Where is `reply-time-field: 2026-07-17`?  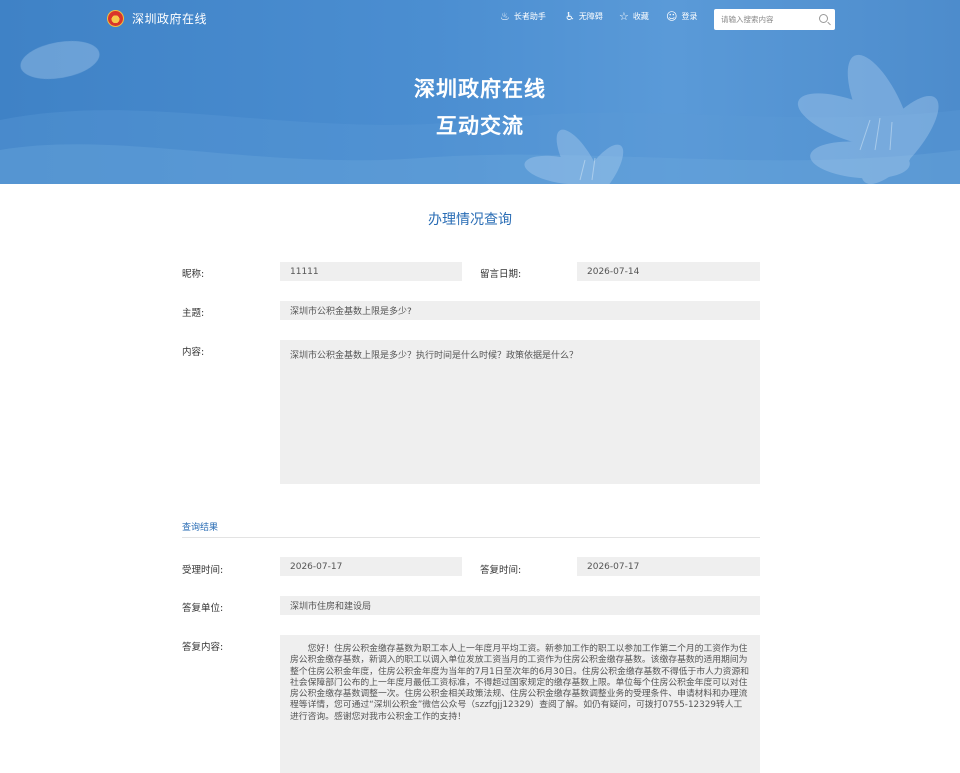
reply-time-field: 2026-07-17 is located at coordinates (668, 566).